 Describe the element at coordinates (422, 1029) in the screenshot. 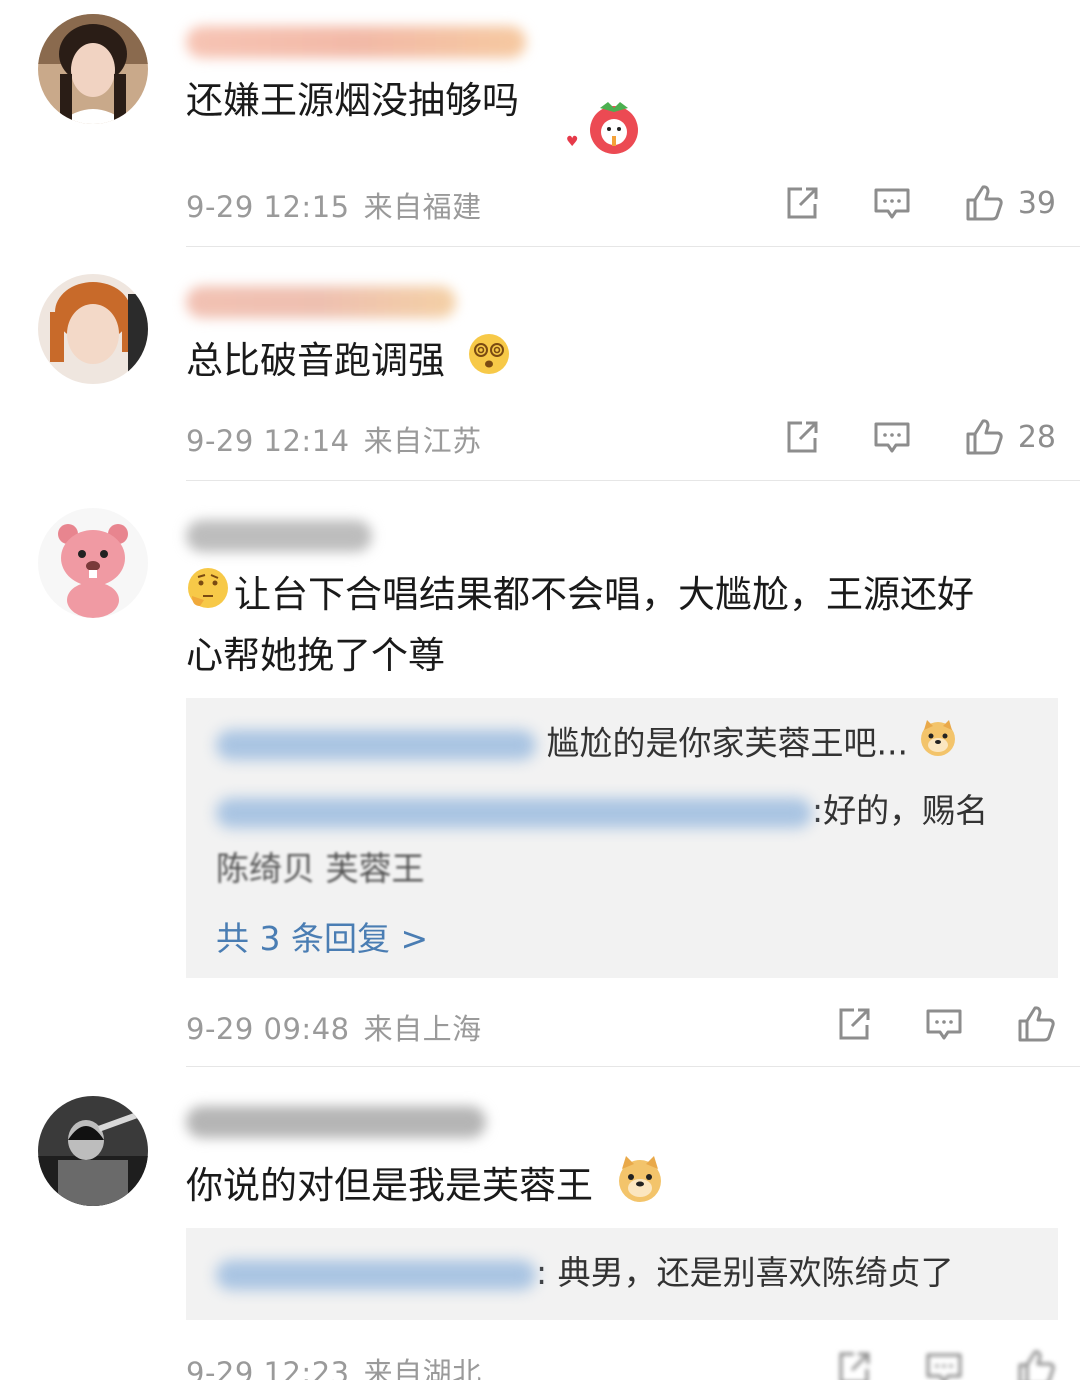

I see `location: 来自上海` at that location.